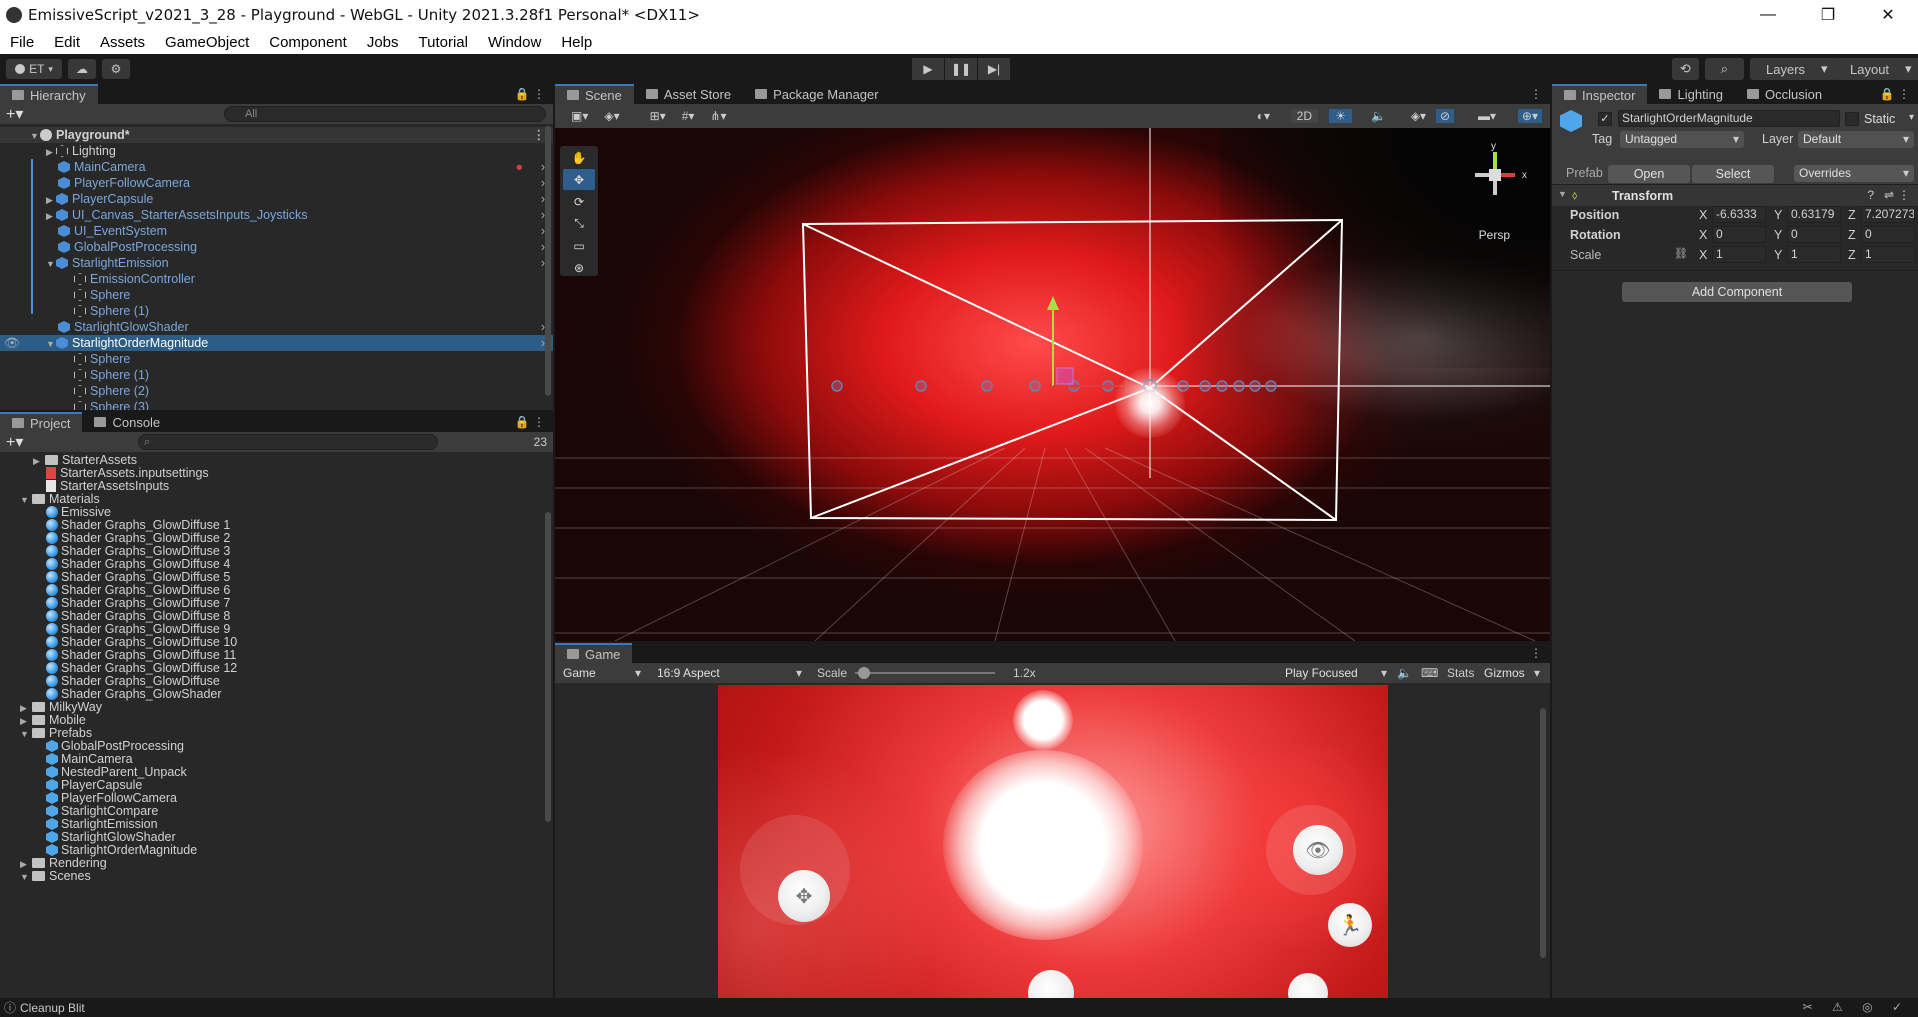 Image resolution: width=1918 pixels, height=1017 pixels. What do you see at coordinates (1682, 139) in the screenshot?
I see `tag-dropdown: Untagged` at bounding box center [1682, 139].